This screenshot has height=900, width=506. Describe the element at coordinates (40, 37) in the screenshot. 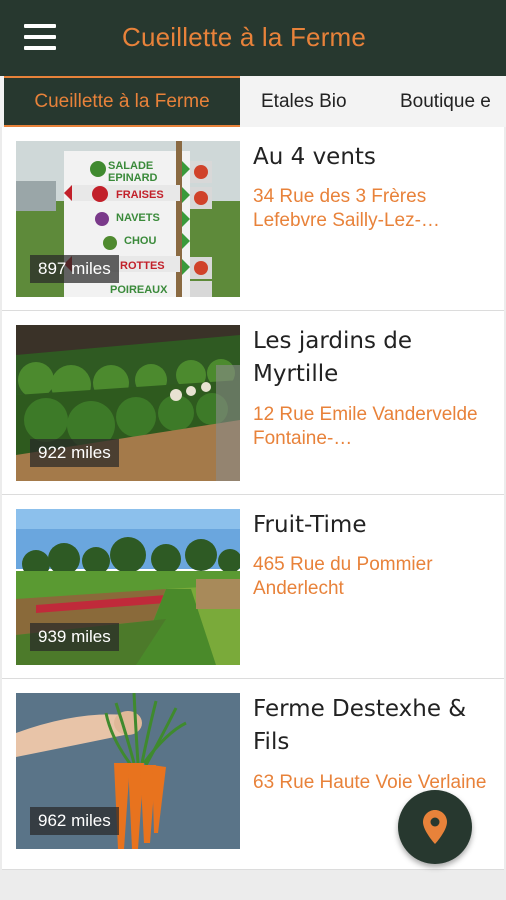

I see `menu-icon` at that location.